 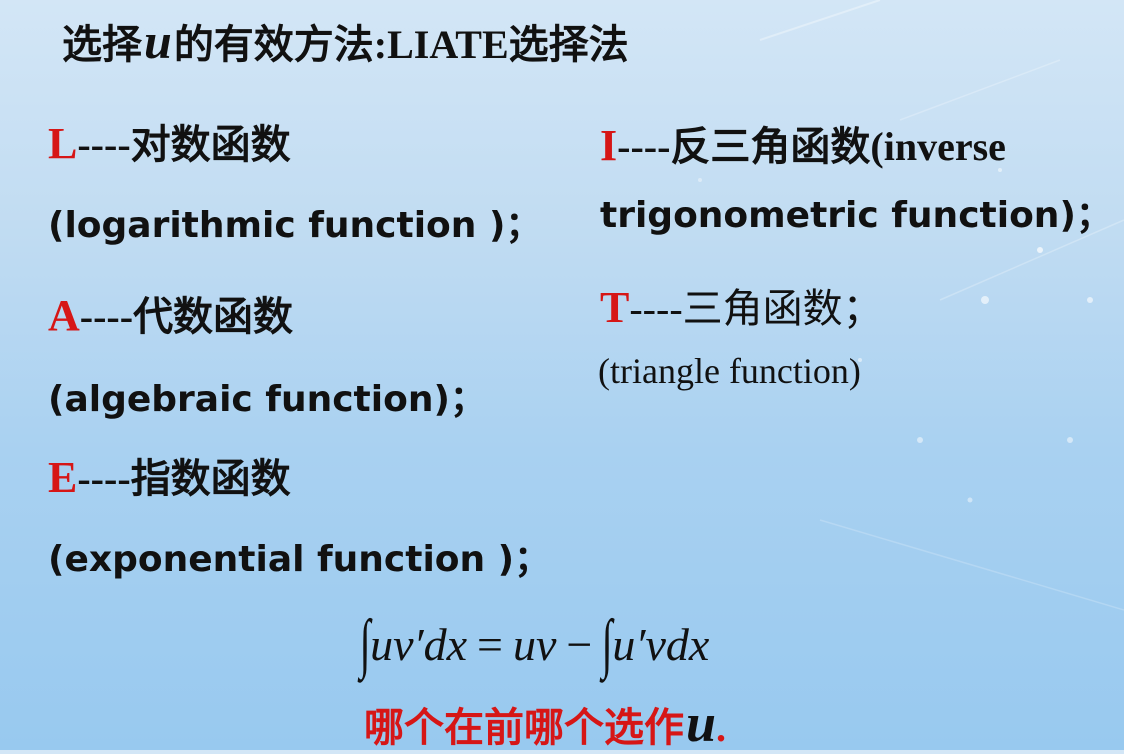 I want to click on item-i-english: trigonometric function)；, so click(x=856, y=215).